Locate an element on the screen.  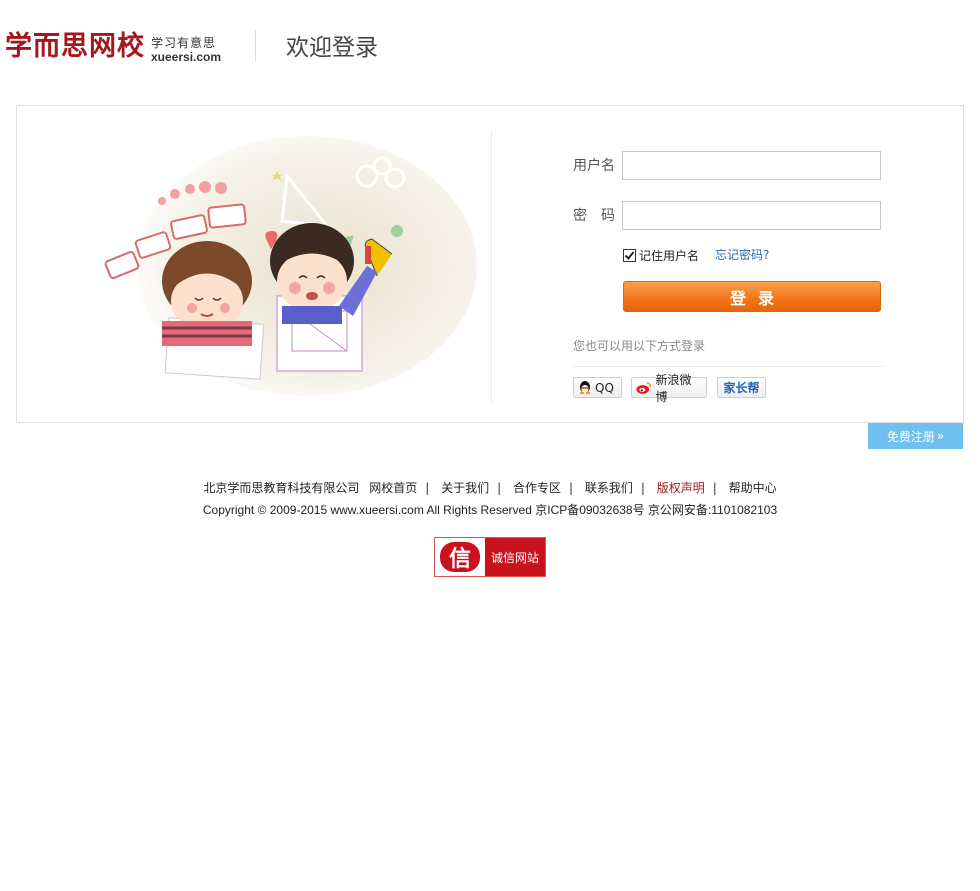
remember-username: 记住用户名 is located at coordinates (661, 255).